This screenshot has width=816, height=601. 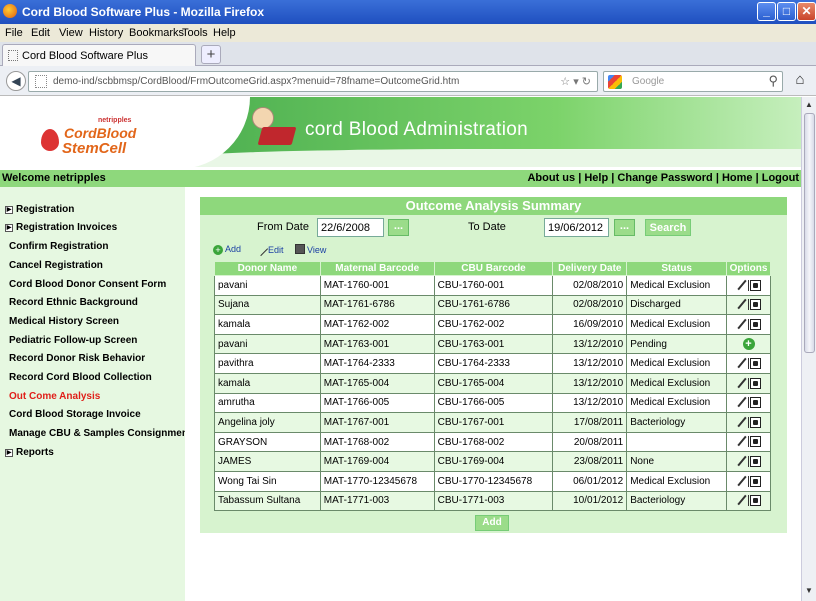 I want to click on sidebar-item-storage-invoice: Cord Blood Storage Invoice, so click(x=75, y=414).